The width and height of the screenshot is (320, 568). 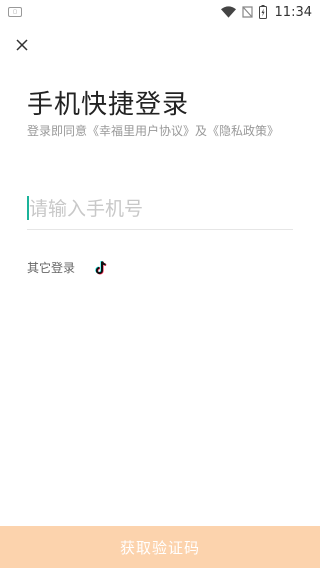 I want to click on wifi-icon, so click(x=228, y=12).